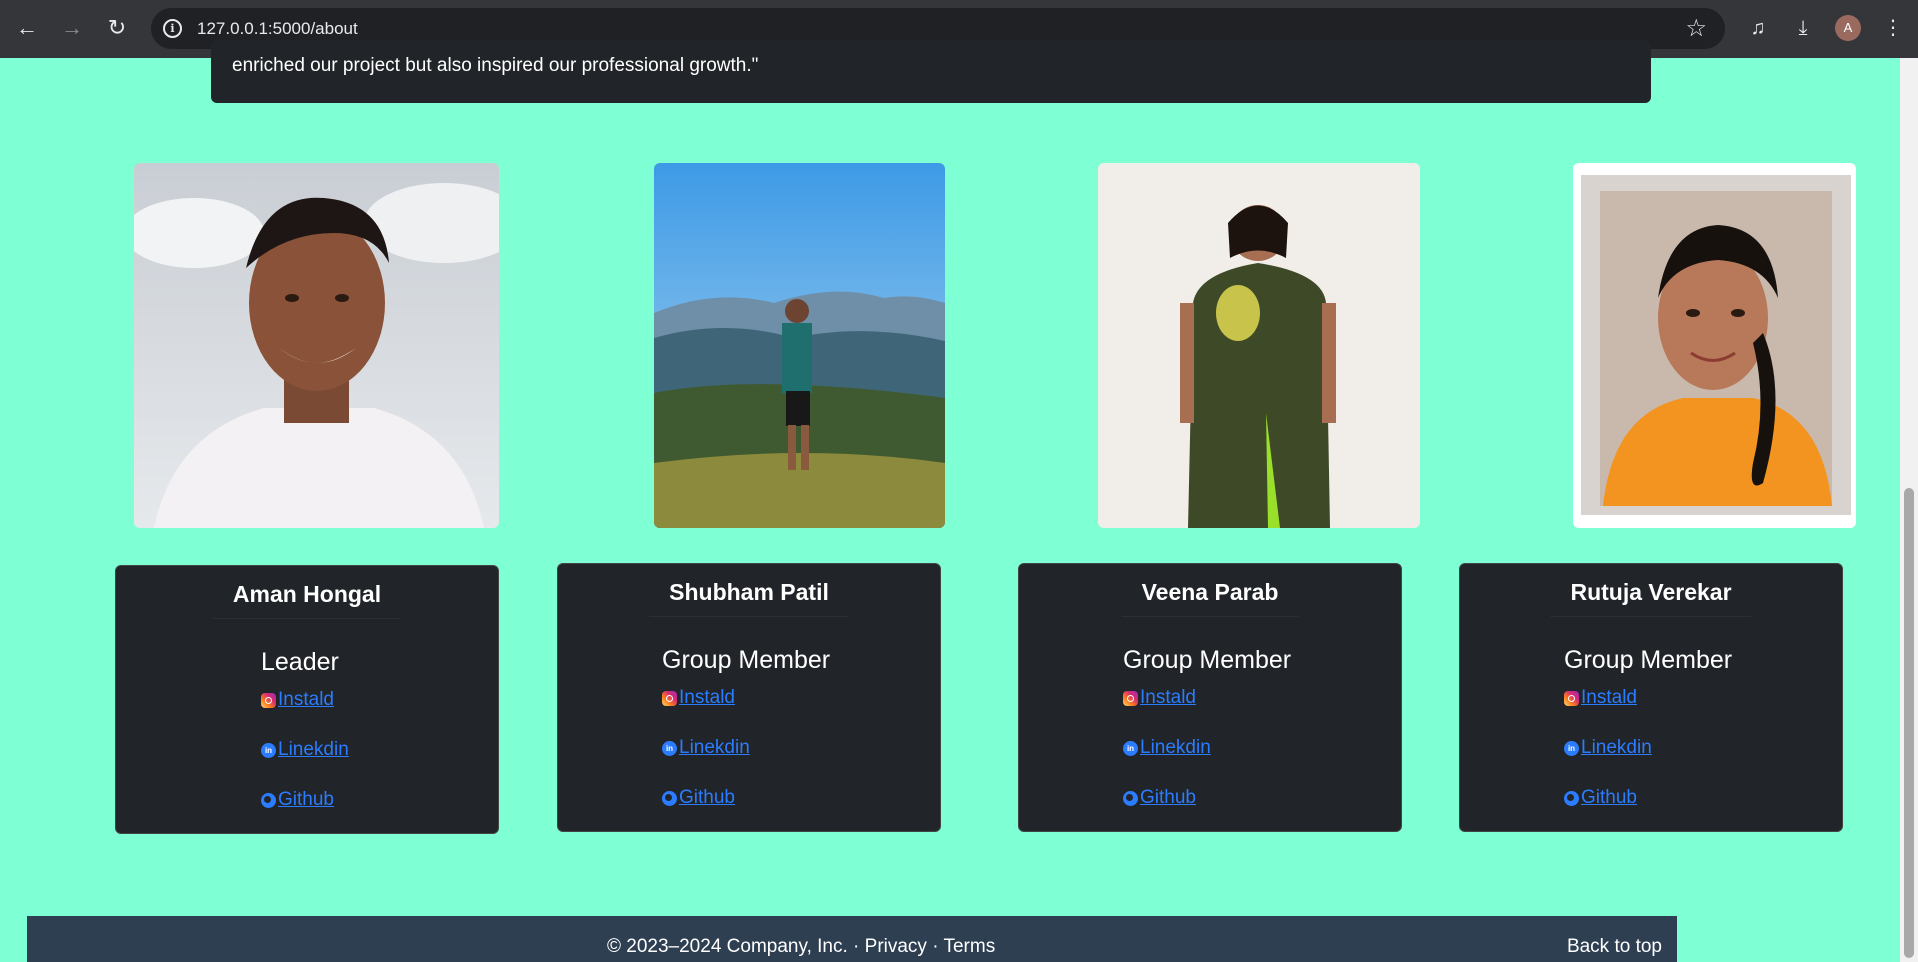 This screenshot has width=1918, height=962. What do you see at coordinates (300, 662) in the screenshot?
I see `member-role: Leader` at bounding box center [300, 662].